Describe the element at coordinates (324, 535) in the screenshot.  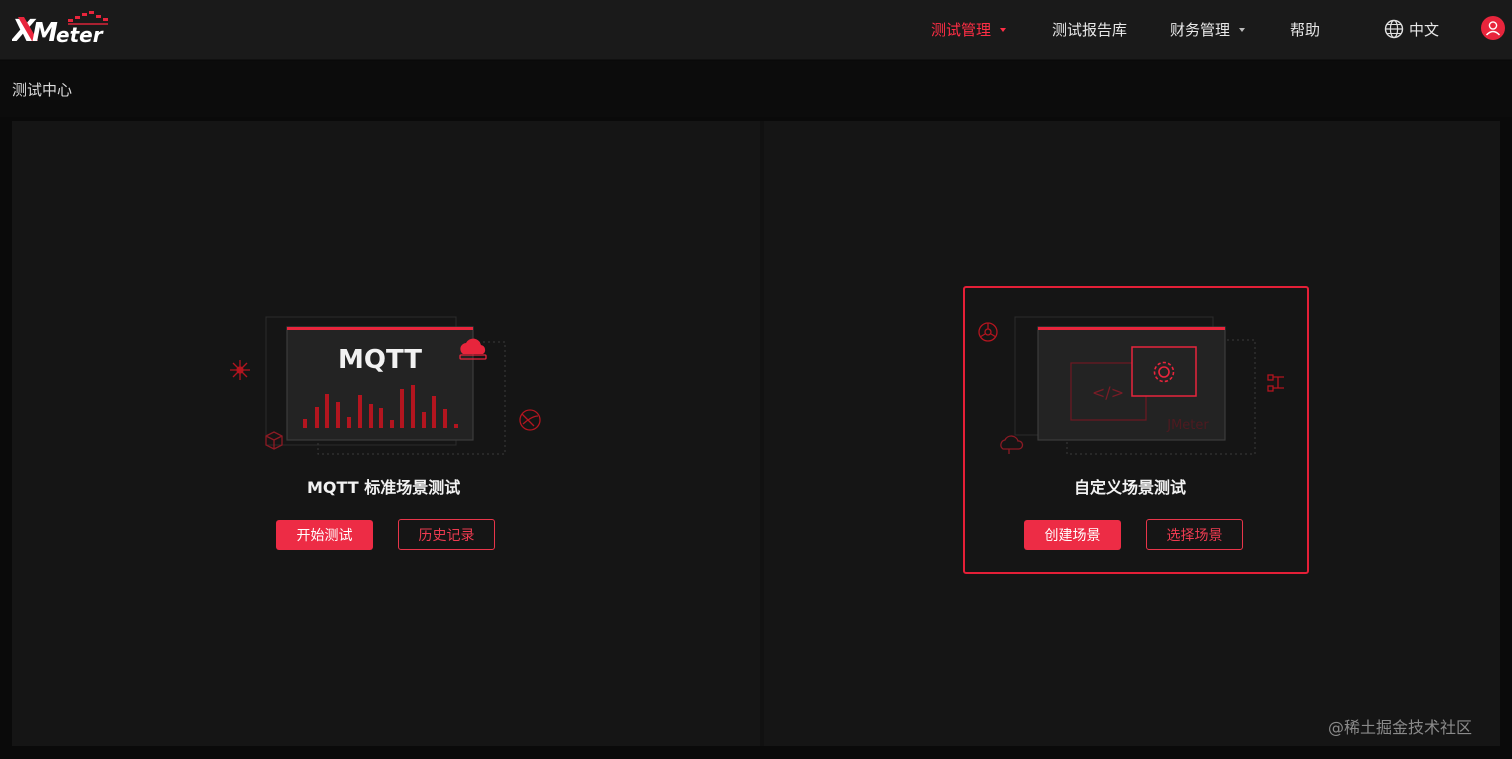
I see `start-test-button: 开始测试` at that location.